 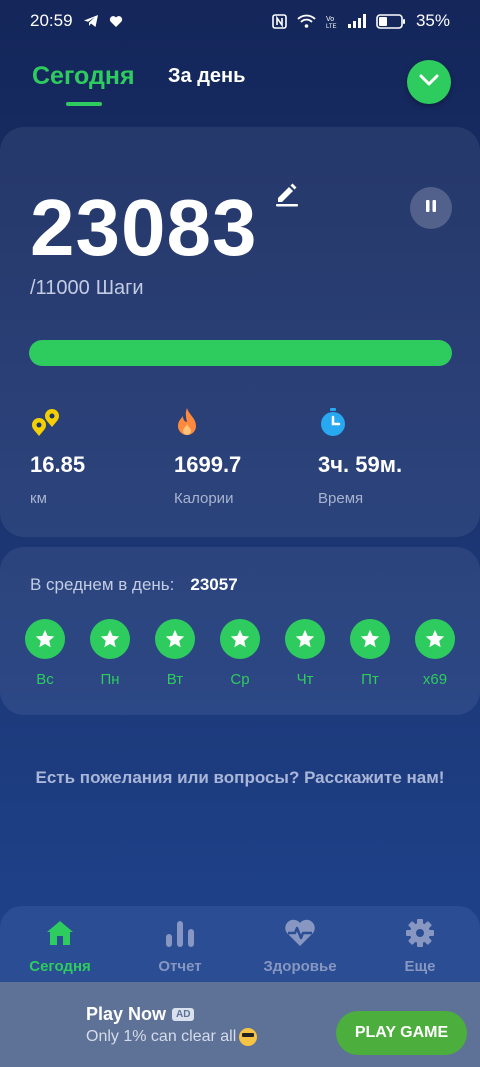 I want to click on heart-pulse-icon, so click(x=300, y=933).